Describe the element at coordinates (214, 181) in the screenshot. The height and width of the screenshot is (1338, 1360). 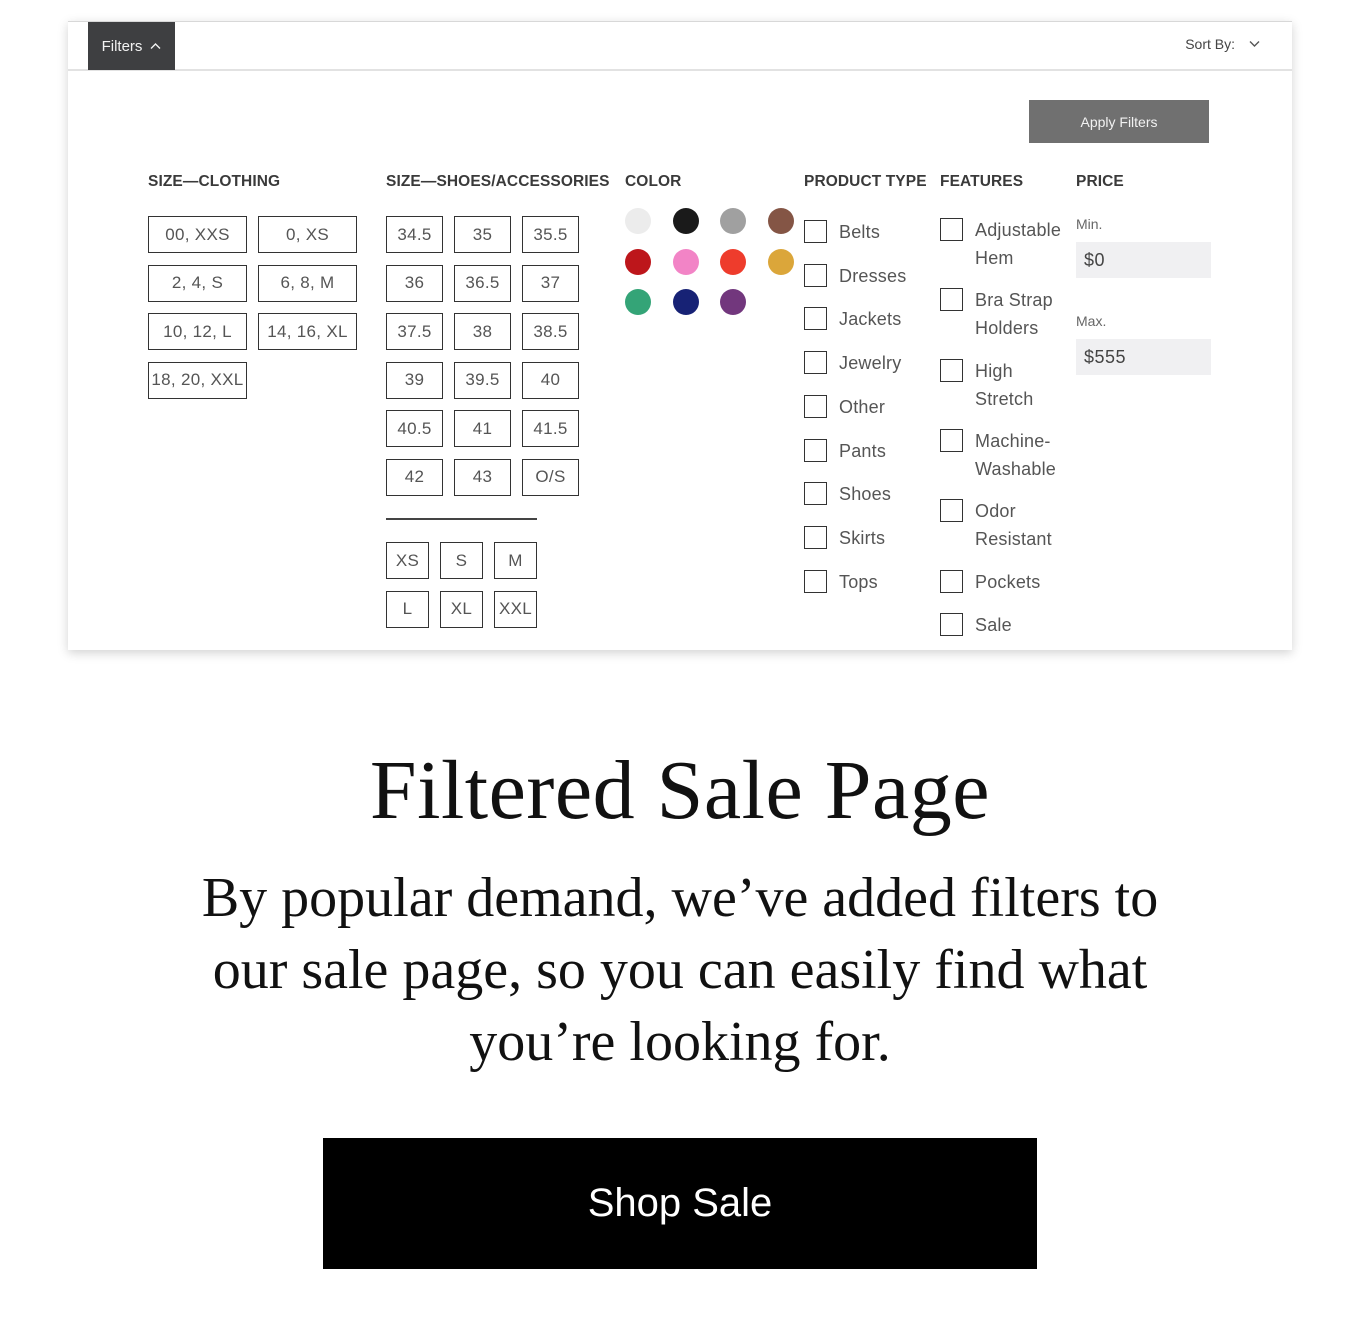
I see `size-clothing-heading: SIZE—CLOTHING` at that location.